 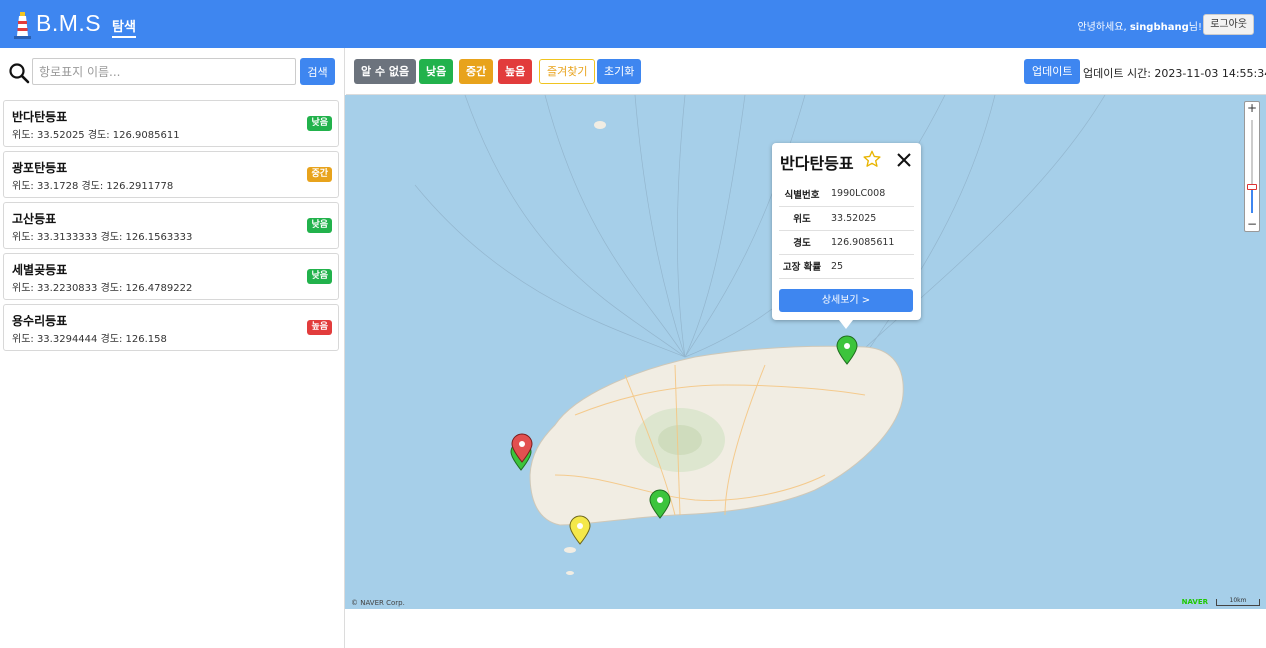 I want to click on greeting-suffix: 님!, so click(x=1195, y=27).